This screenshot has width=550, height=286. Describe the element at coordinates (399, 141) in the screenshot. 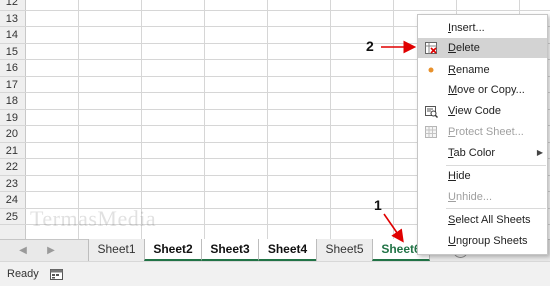

I see `annotation-arrows` at that location.